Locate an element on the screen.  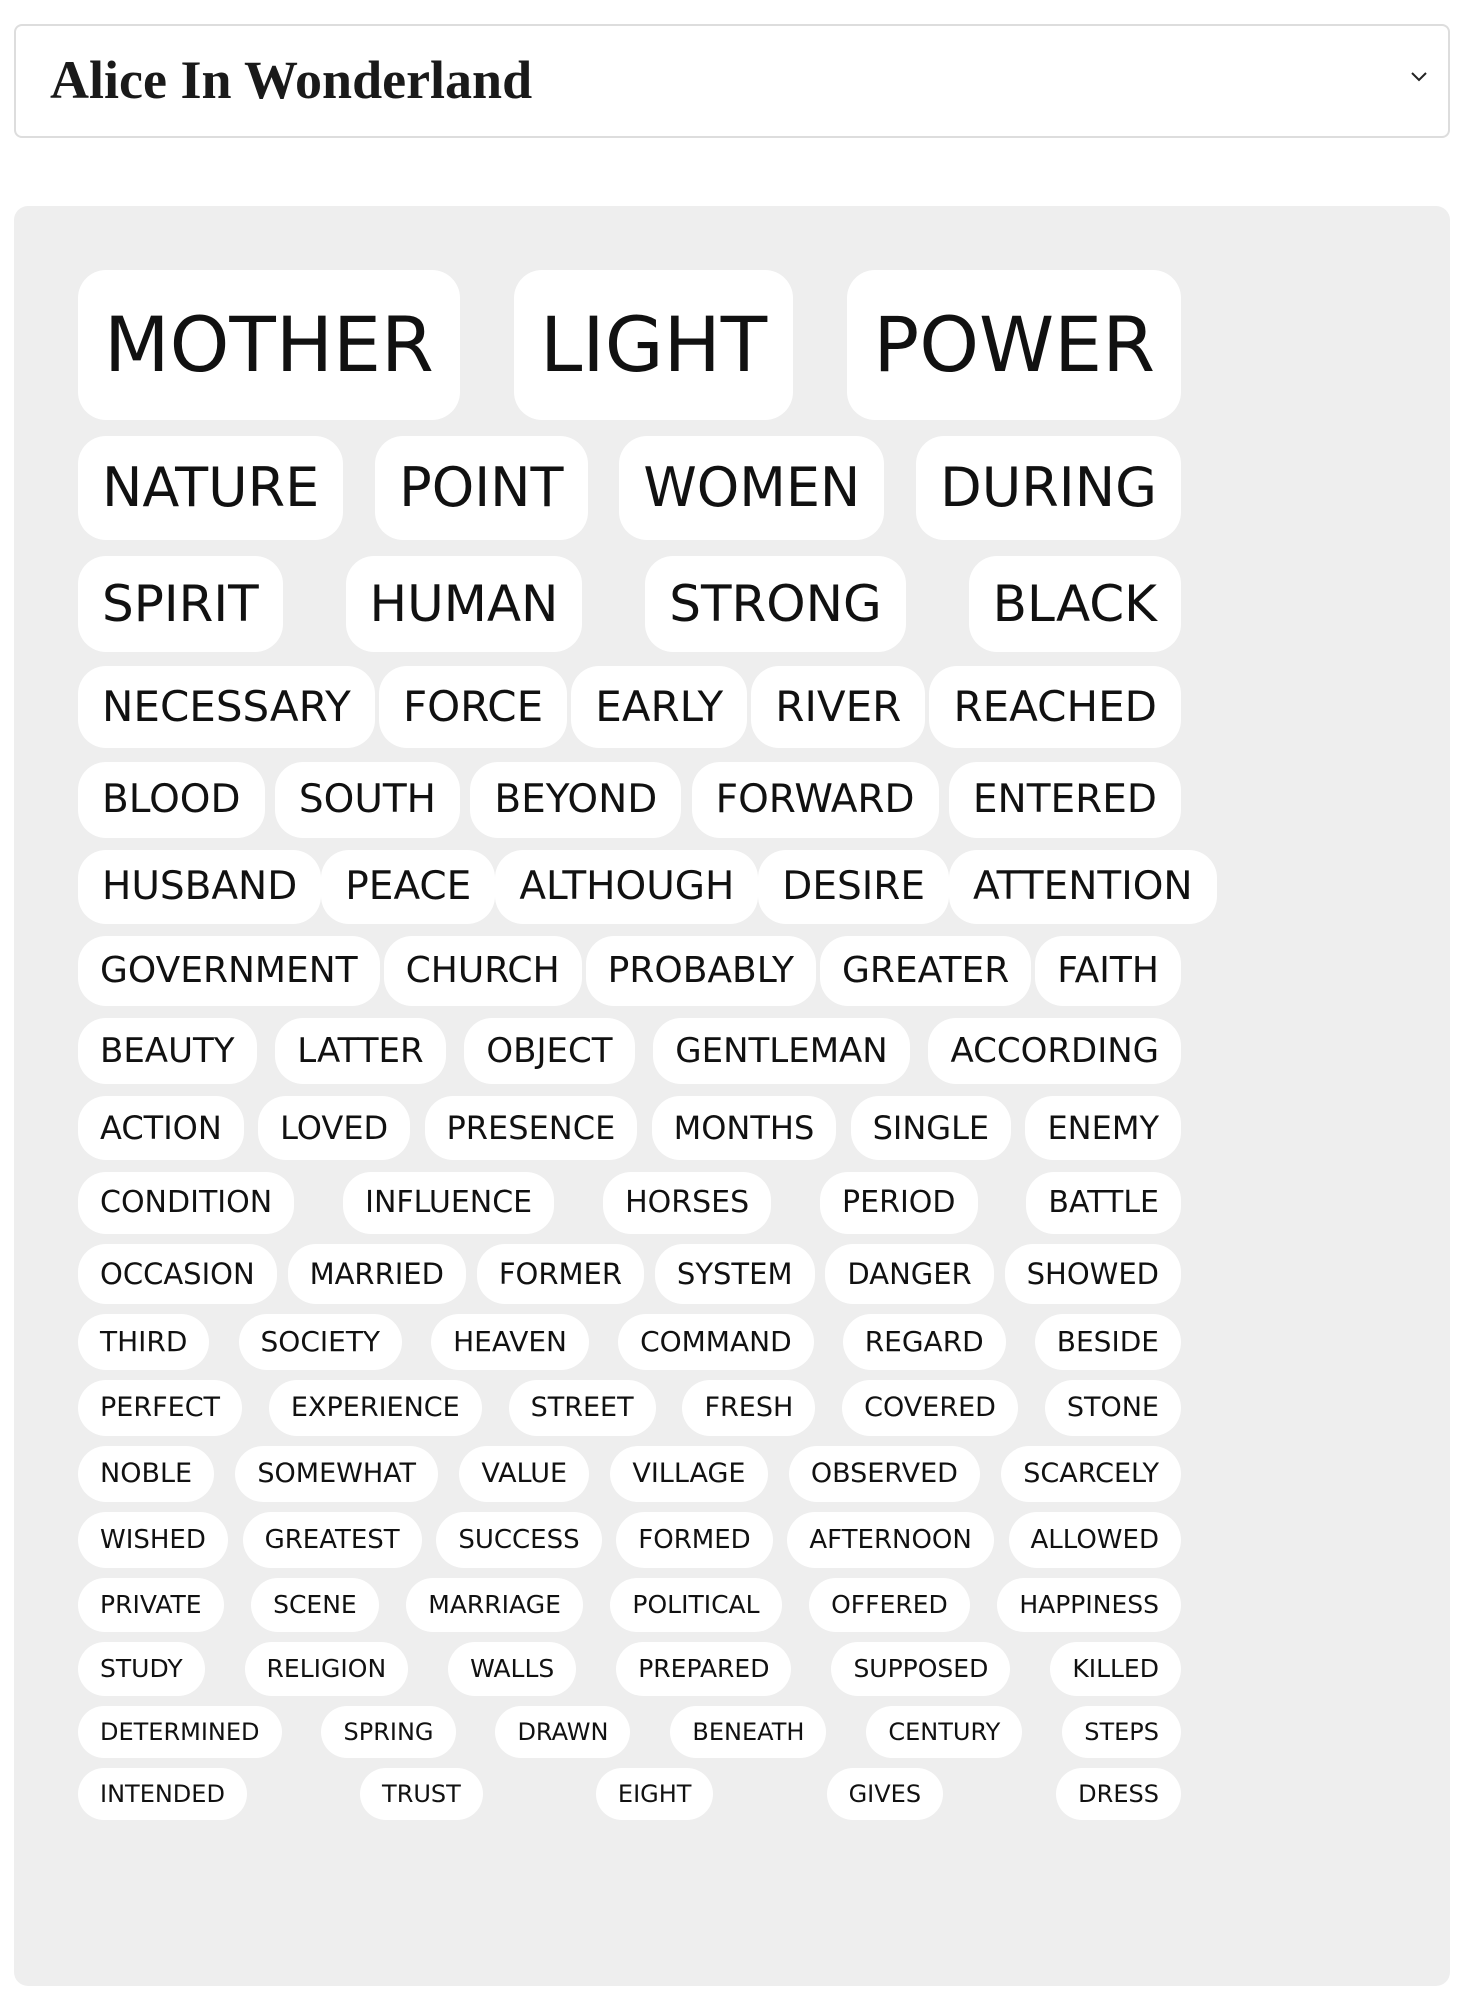
word-tag: VILLAGE is located at coordinates (689, 1474).